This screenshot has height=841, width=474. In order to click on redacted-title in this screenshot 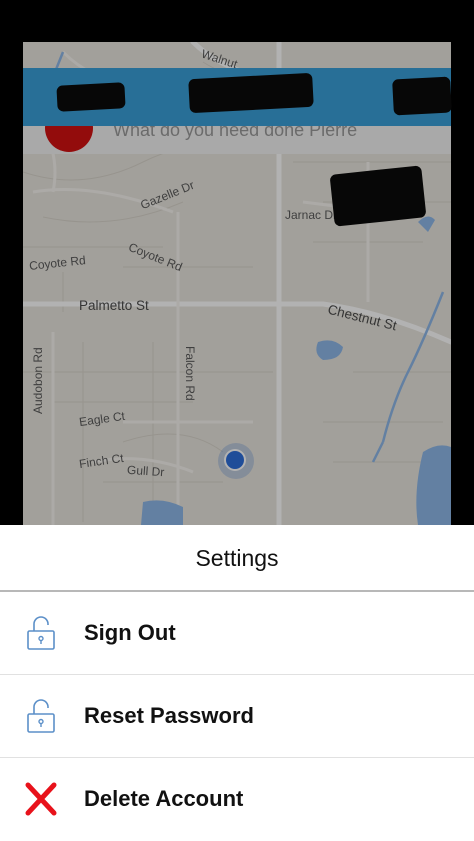, I will do `click(251, 93)`.